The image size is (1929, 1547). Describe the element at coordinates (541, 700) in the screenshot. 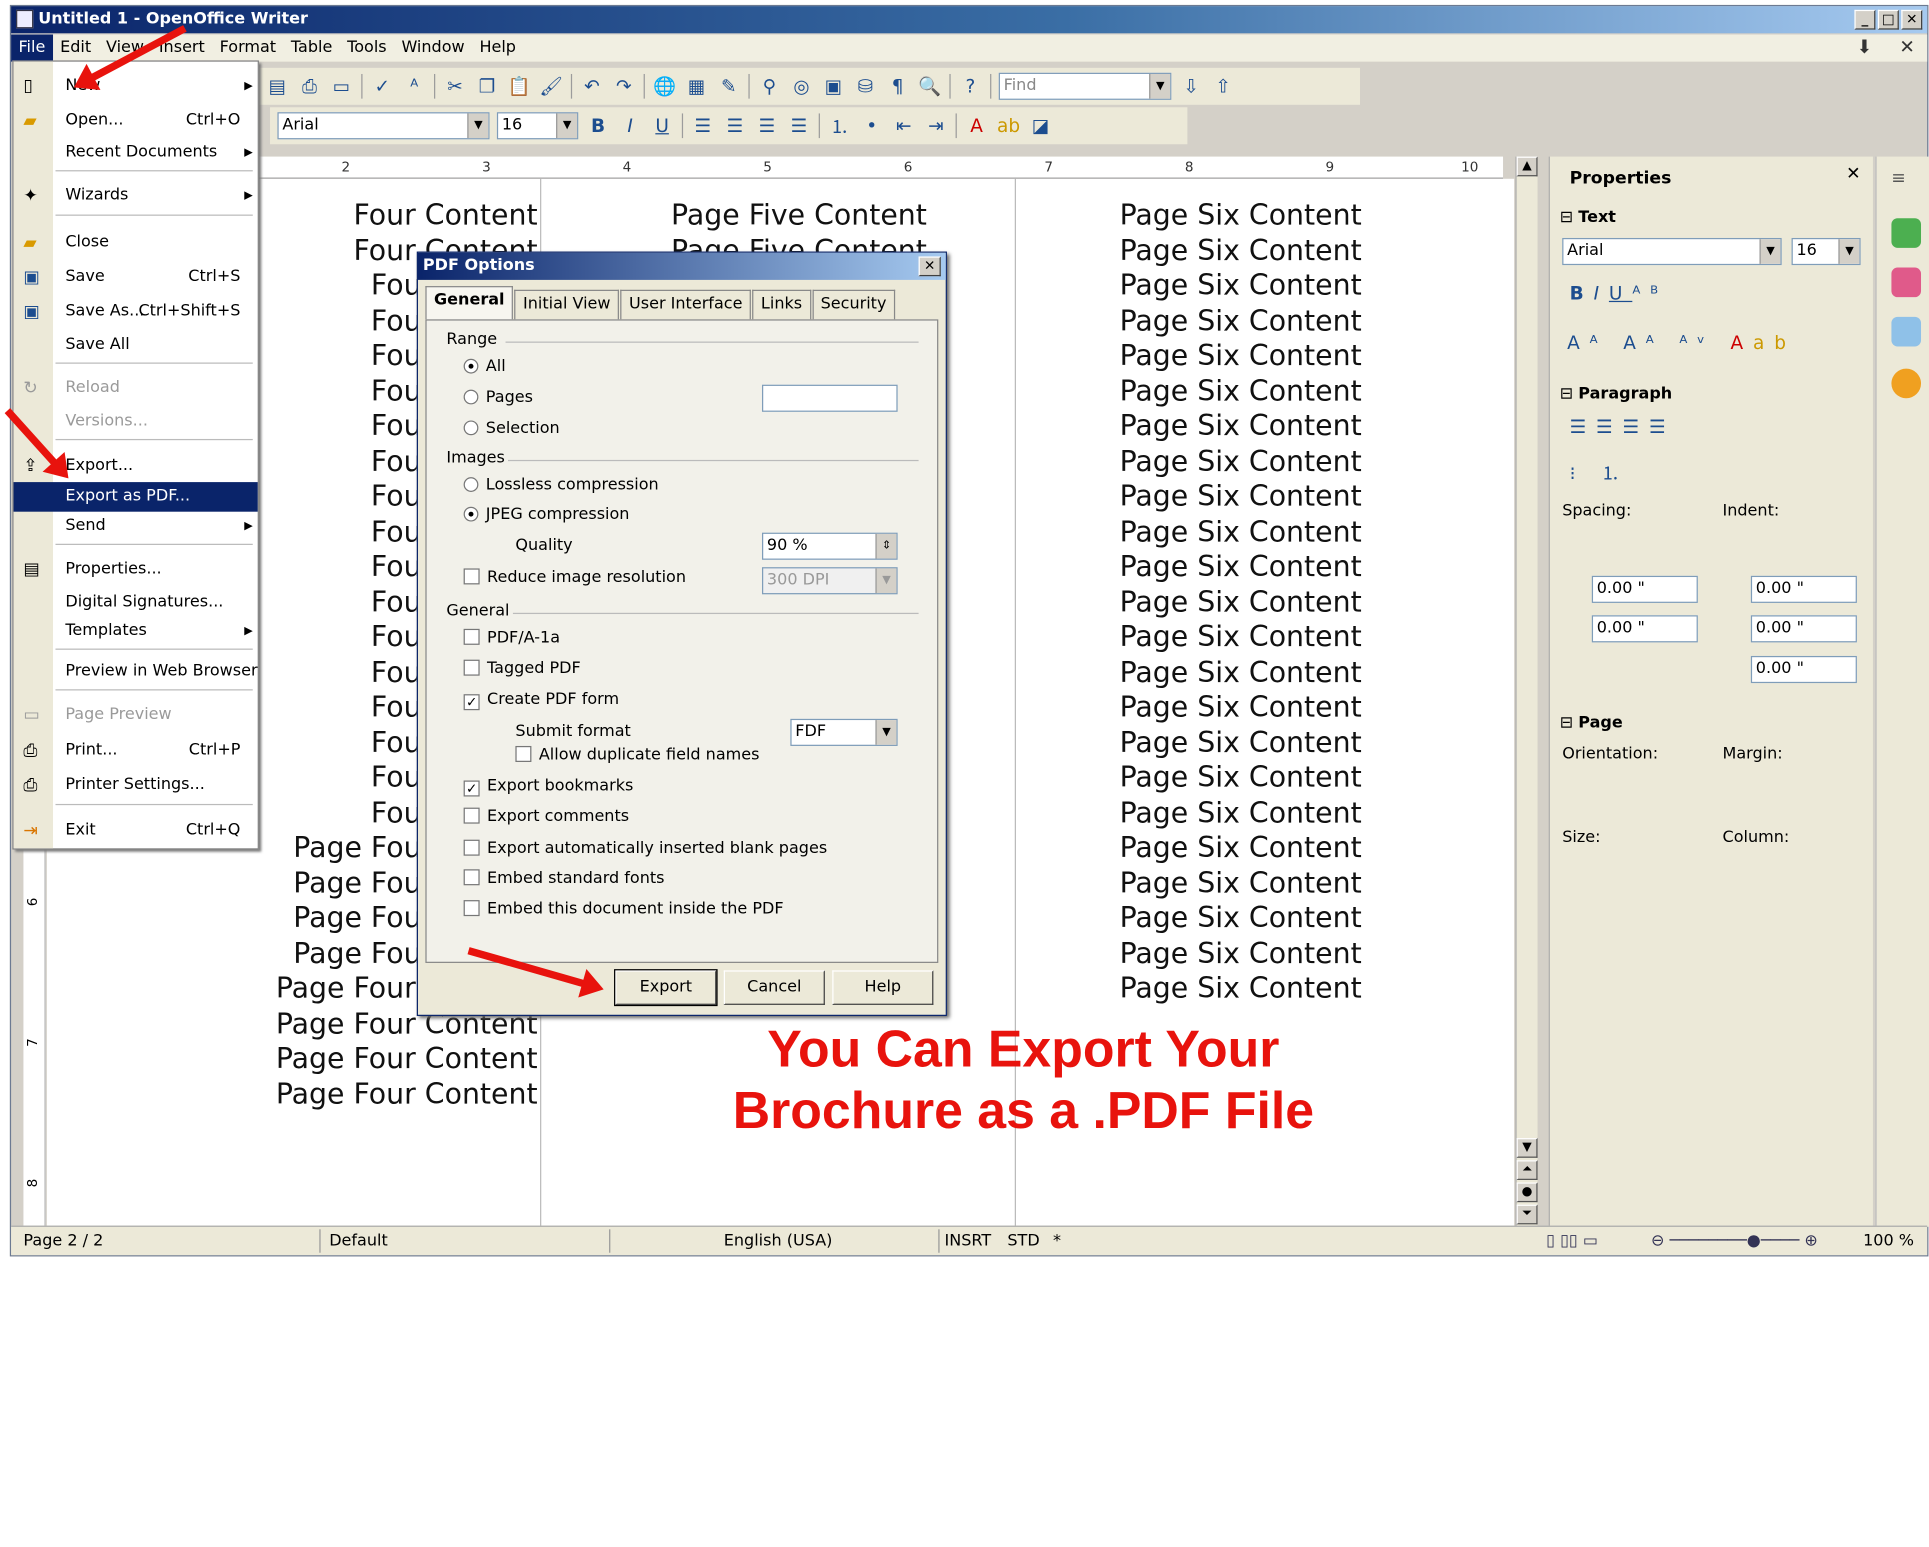

I see `create-pdf-form-checkbox: ✓ Create PDF form` at that location.